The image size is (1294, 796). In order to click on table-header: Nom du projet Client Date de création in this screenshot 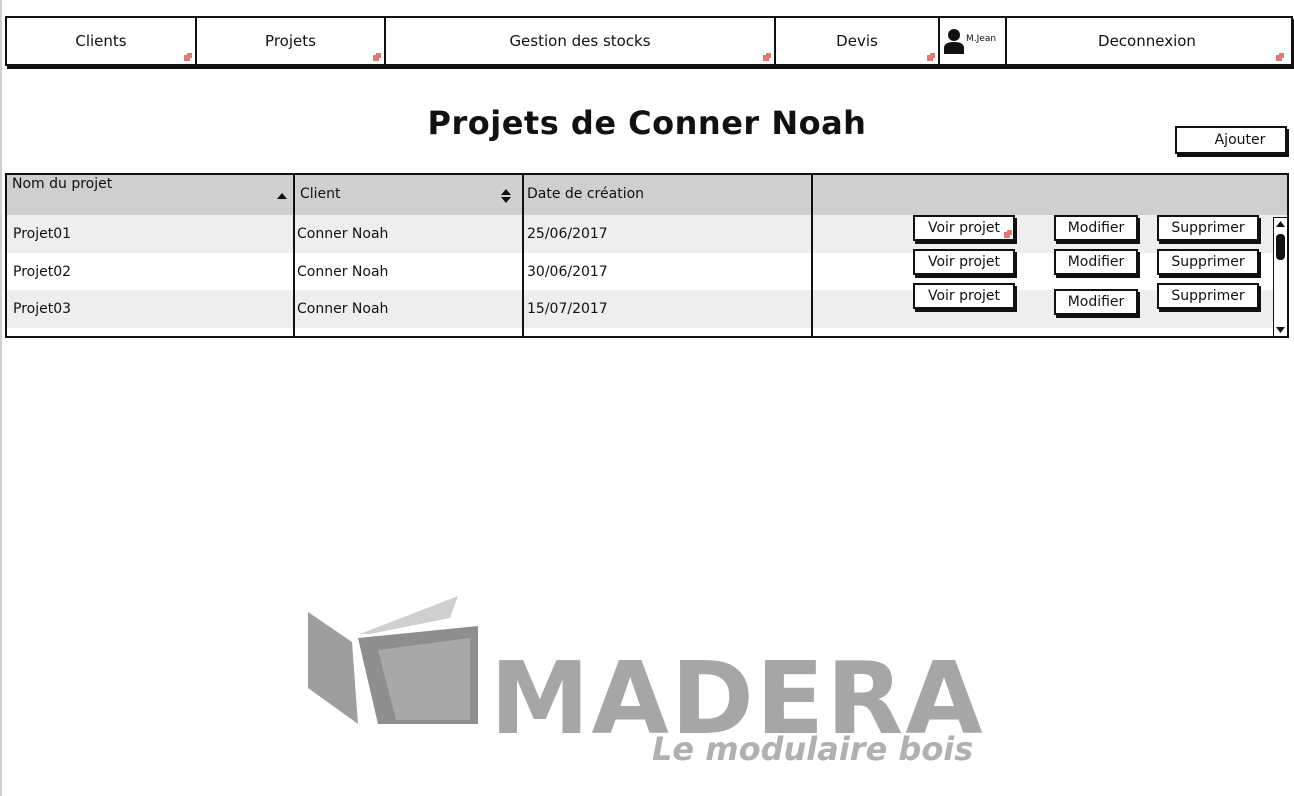, I will do `click(647, 195)`.